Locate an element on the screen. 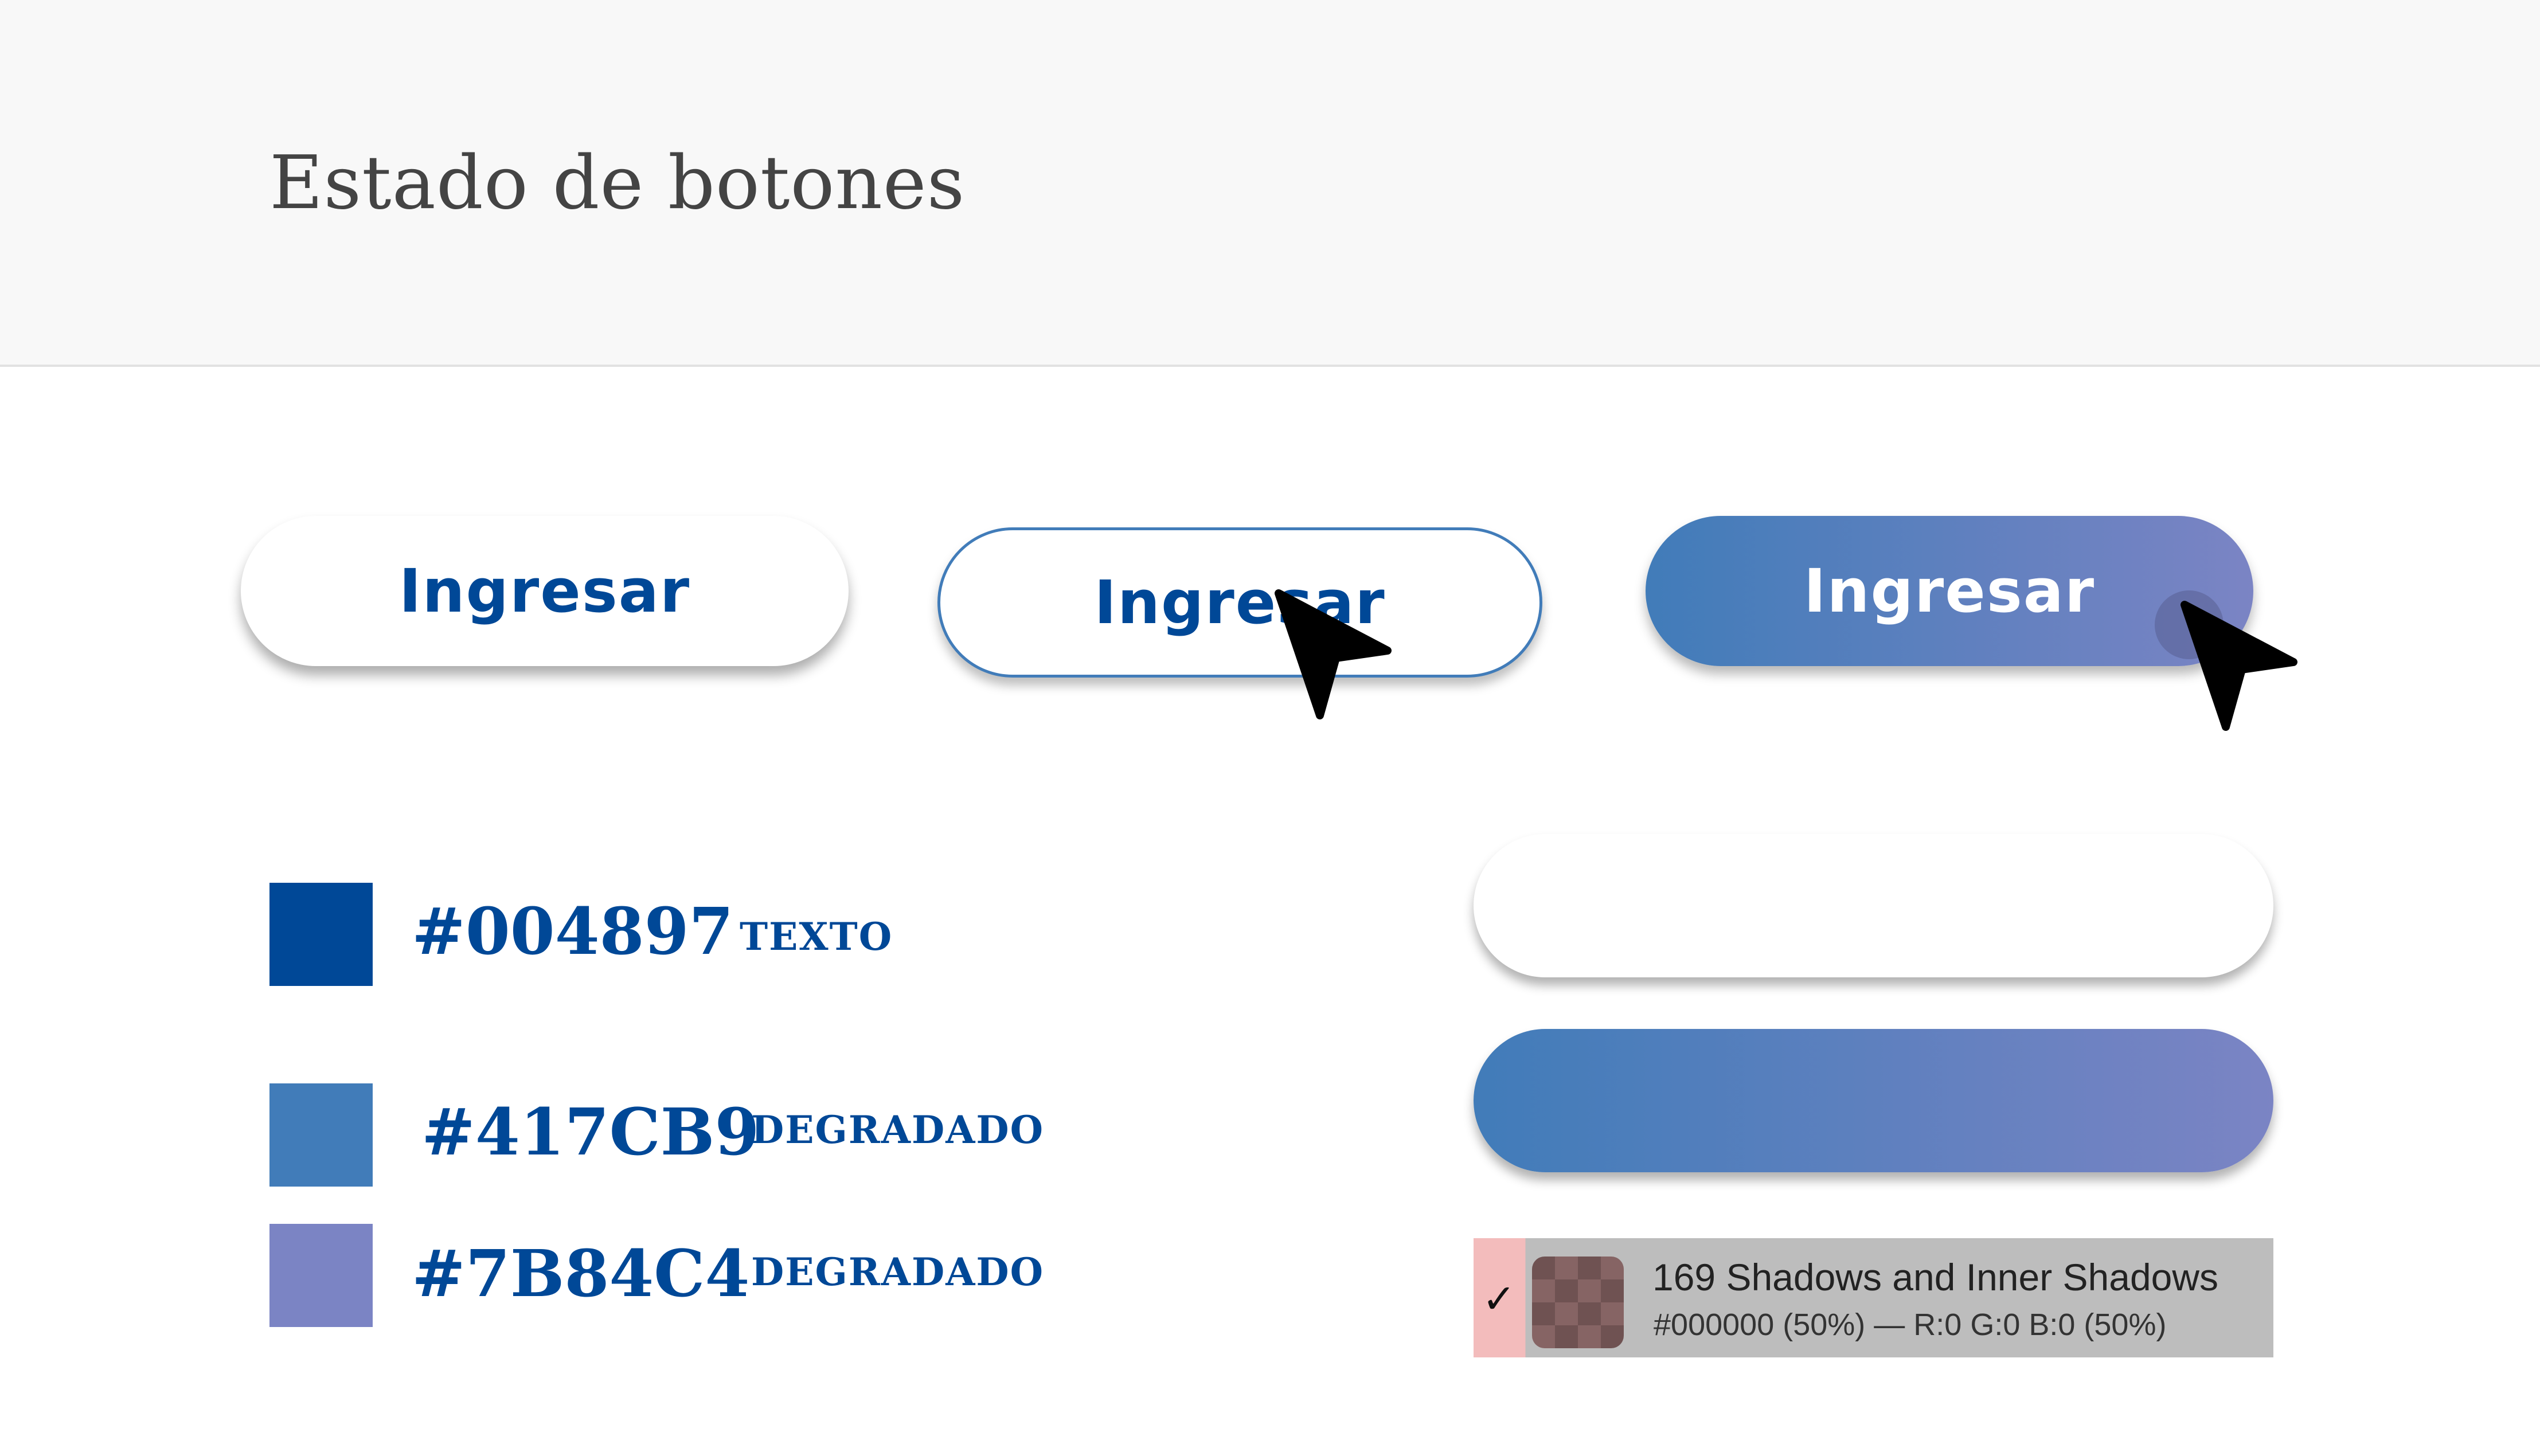  checkerboard-swatch-icon is located at coordinates (1578, 1302).